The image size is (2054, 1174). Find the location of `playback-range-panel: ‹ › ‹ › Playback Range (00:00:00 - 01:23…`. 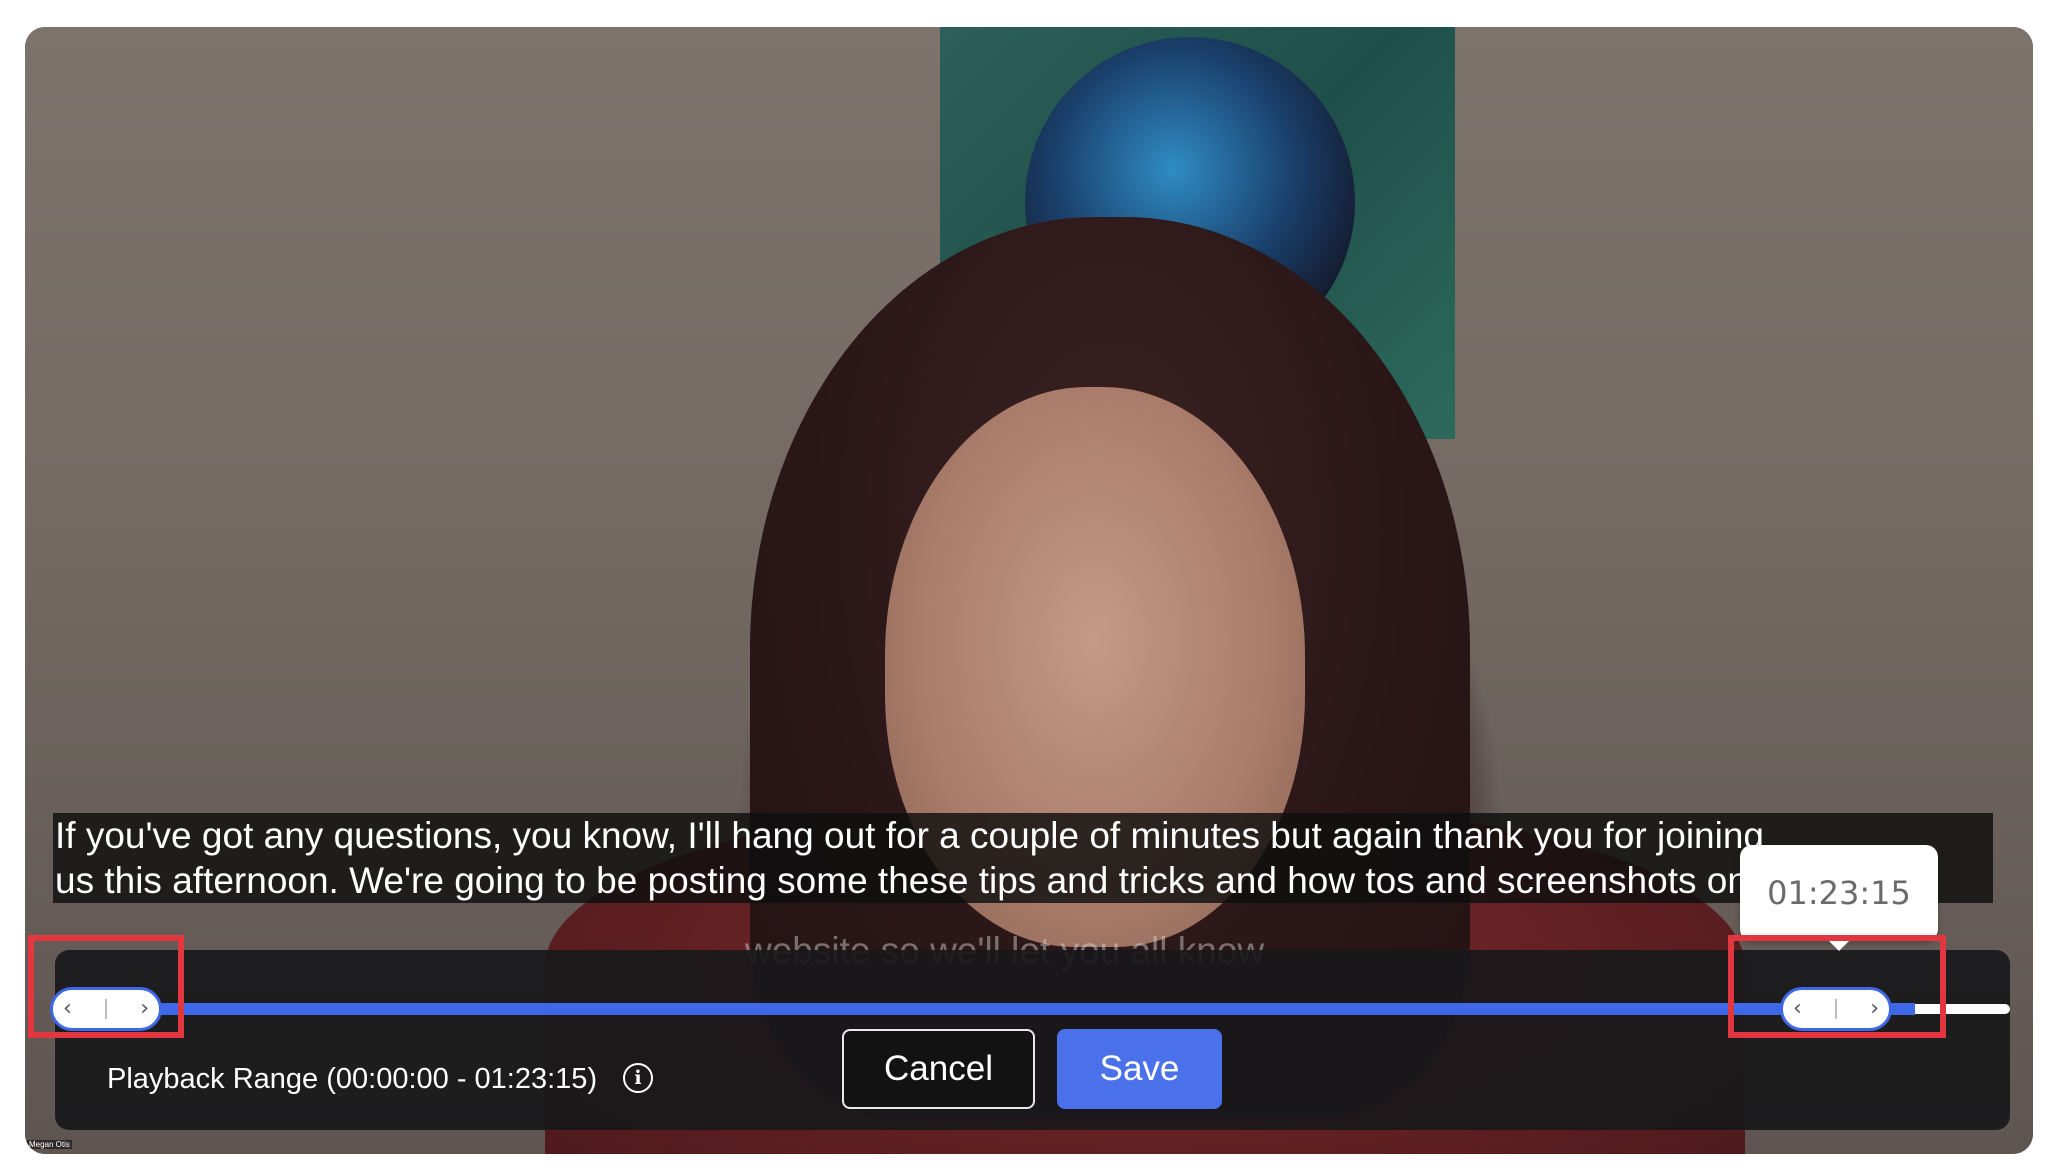

playback-range-panel: ‹ › ‹ › Playback Range (00:00:00 - 01:23… is located at coordinates (1030, 1040).